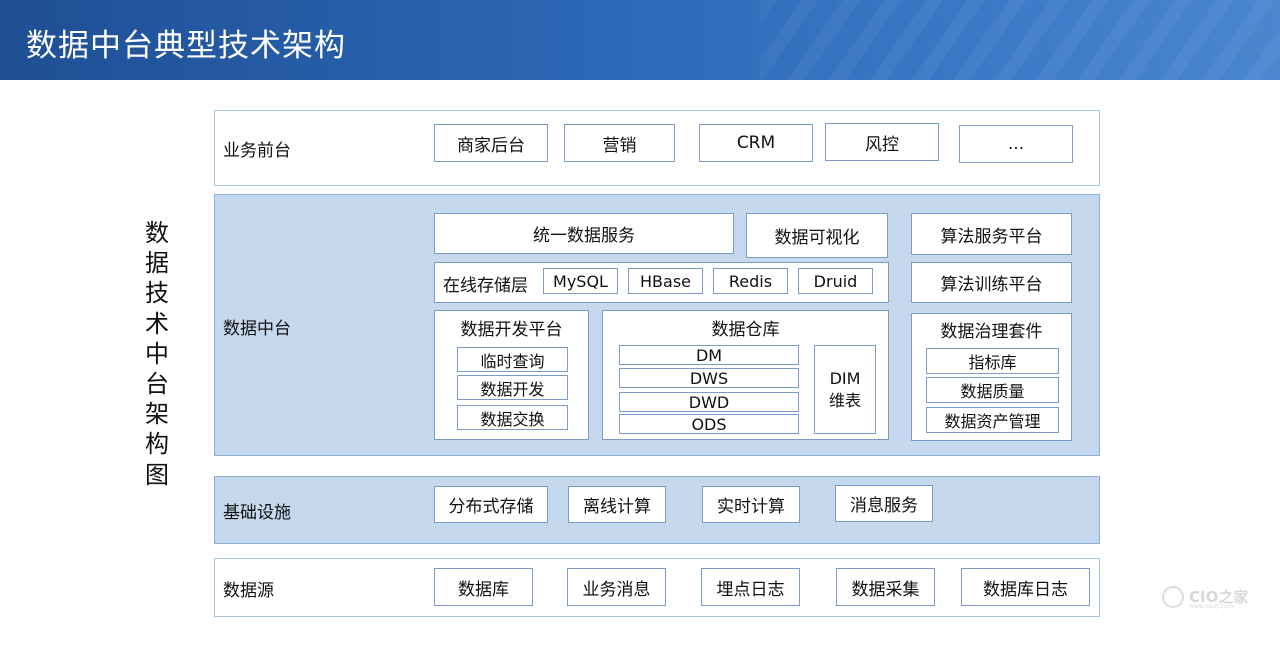 This screenshot has width=1280, height=663. Describe the element at coordinates (257, 151) in the screenshot. I see `layer-label-front: 业务前台` at that location.